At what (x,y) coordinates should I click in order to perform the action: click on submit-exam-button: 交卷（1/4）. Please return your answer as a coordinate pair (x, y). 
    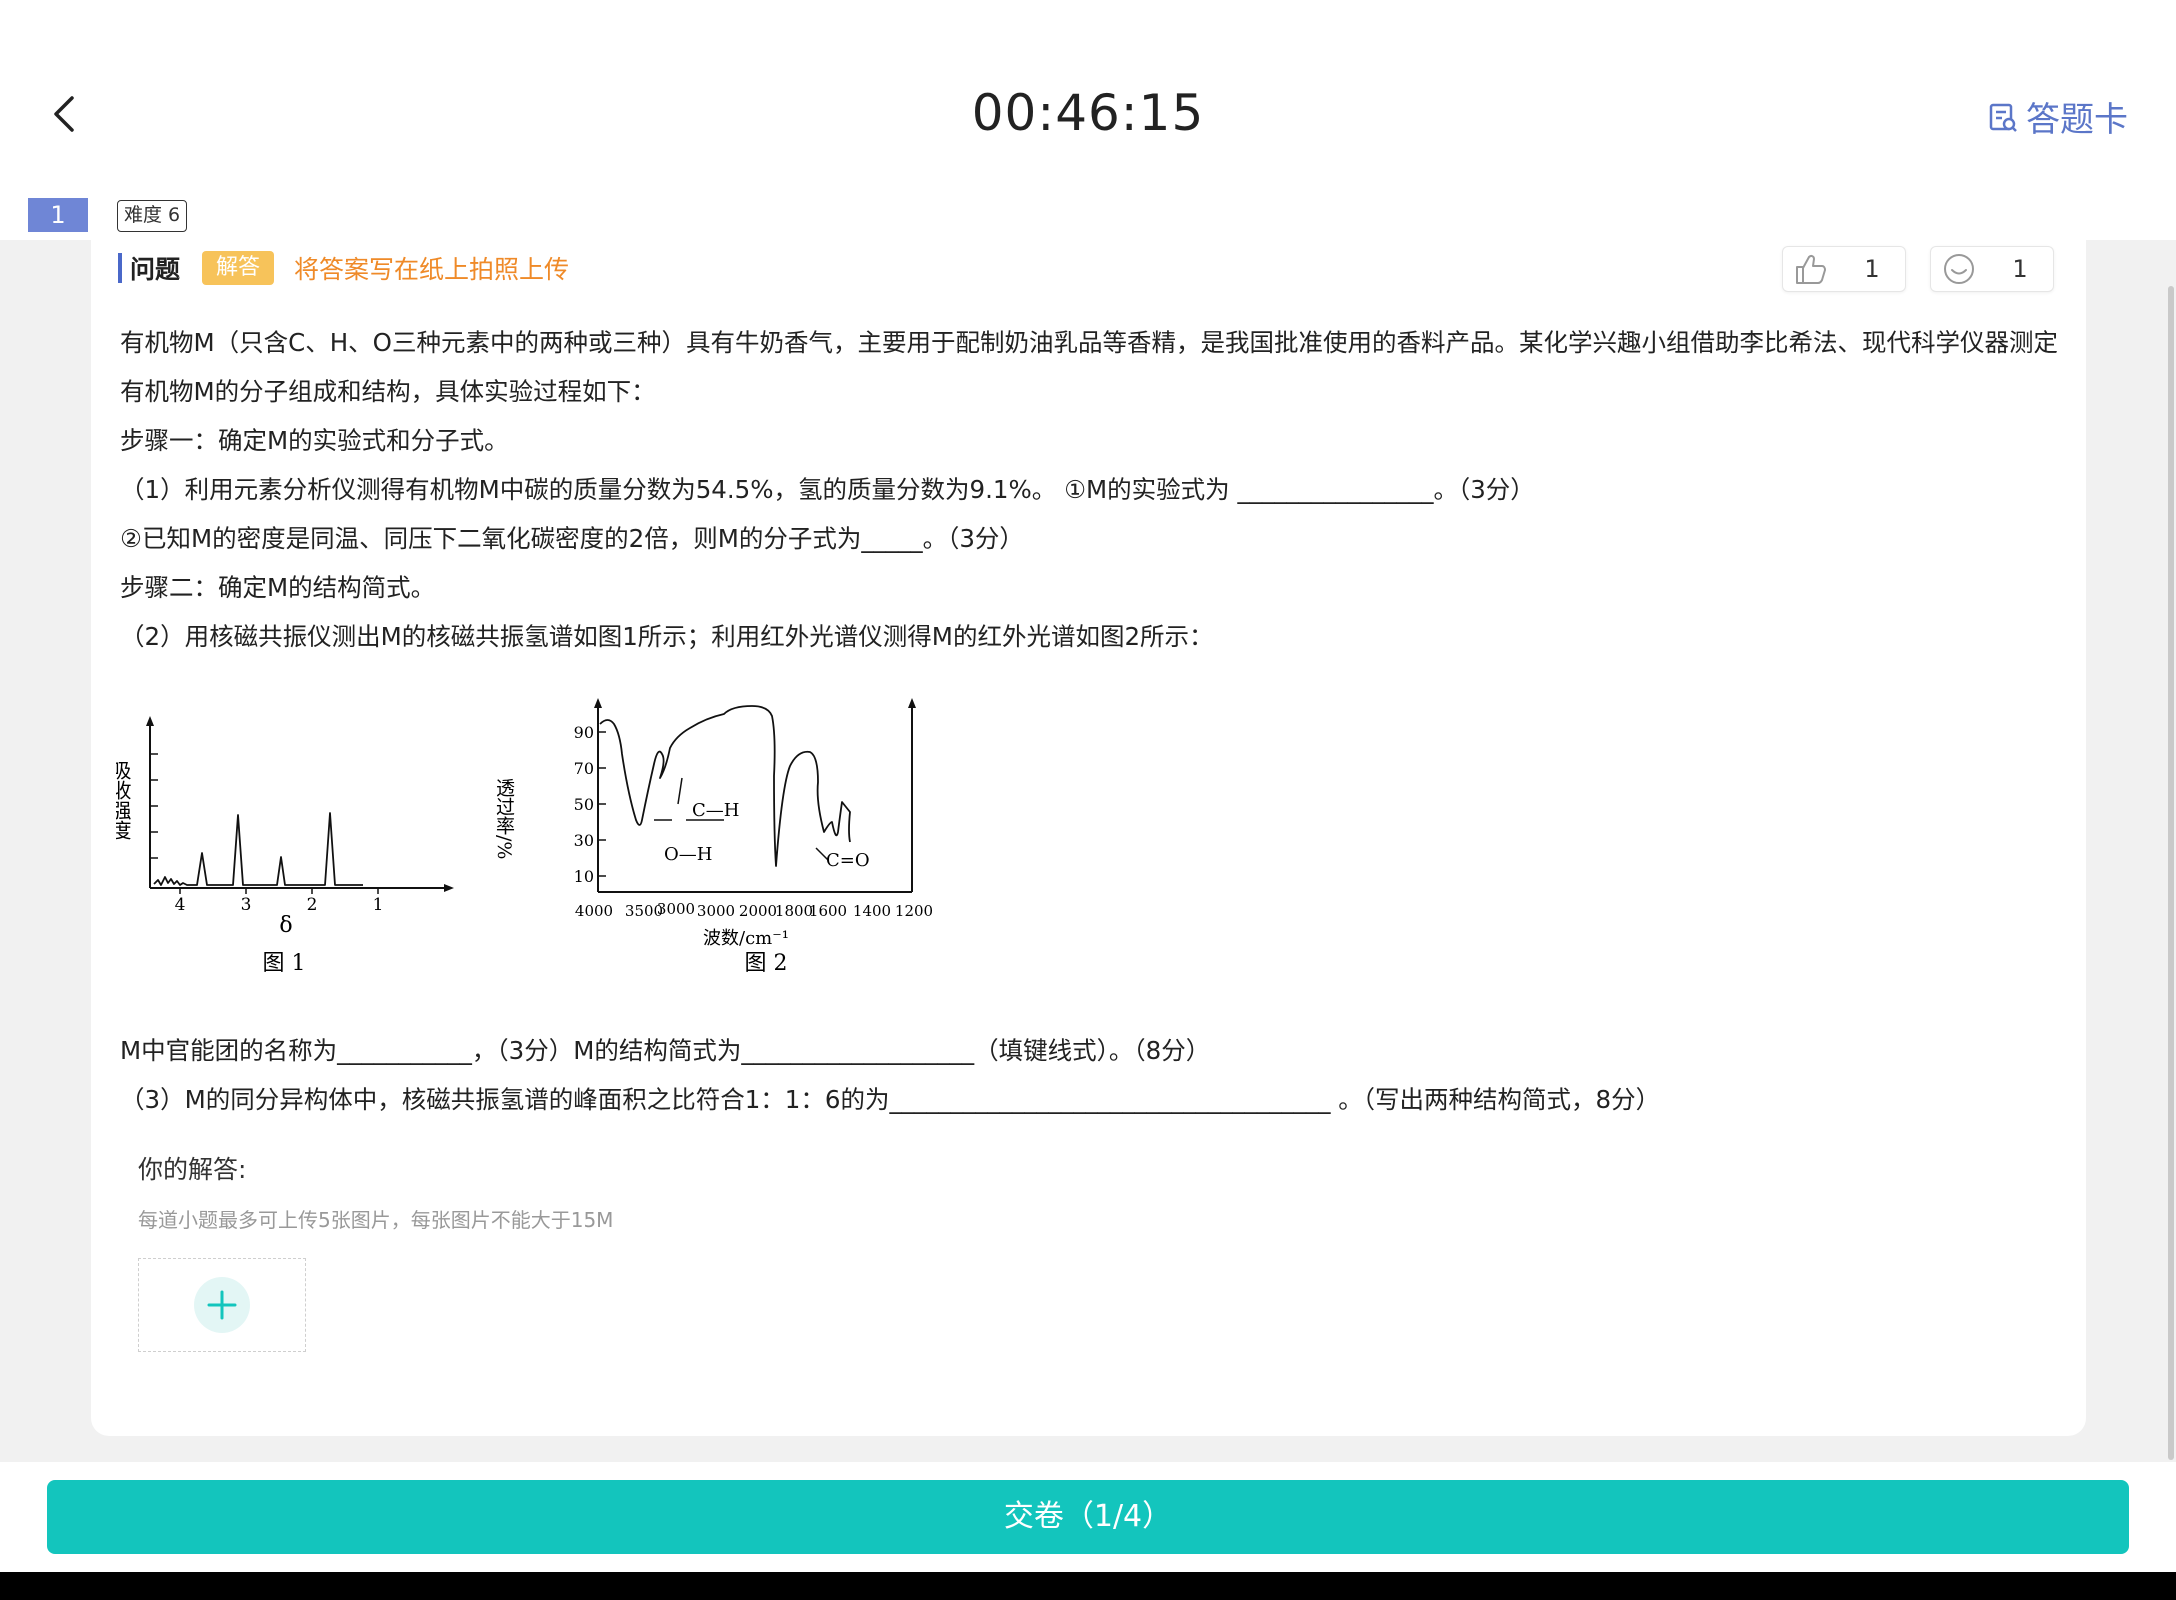
    Looking at the image, I should click on (1088, 1517).